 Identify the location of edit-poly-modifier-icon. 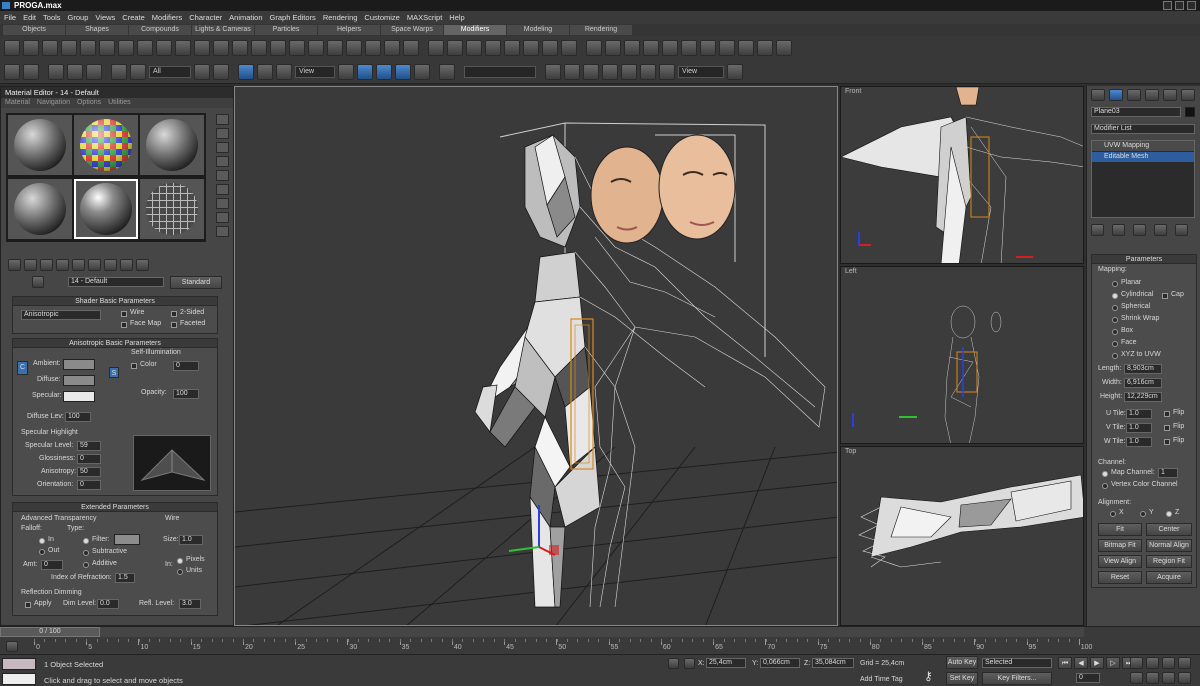
(392, 48).